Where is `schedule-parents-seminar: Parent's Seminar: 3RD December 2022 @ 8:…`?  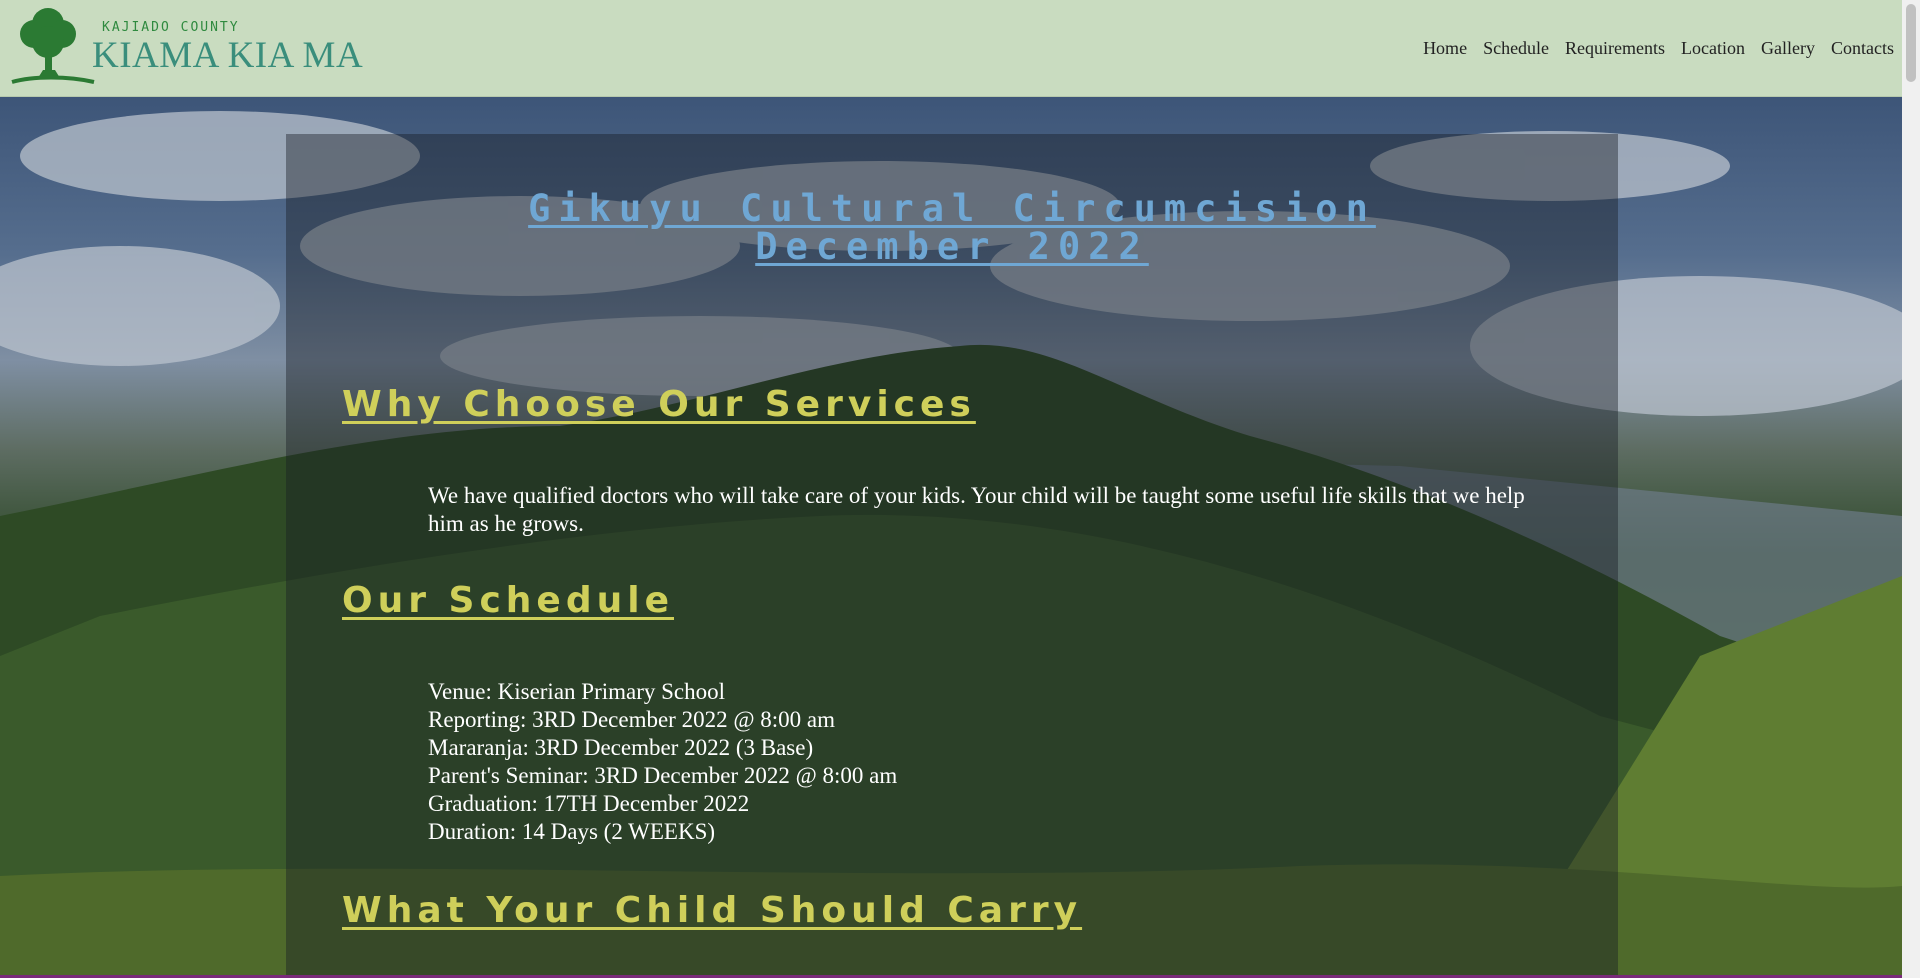
schedule-parents-seminar: Parent's Seminar: 3RD December 2022 @ 8:… is located at coordinates (663, 775).